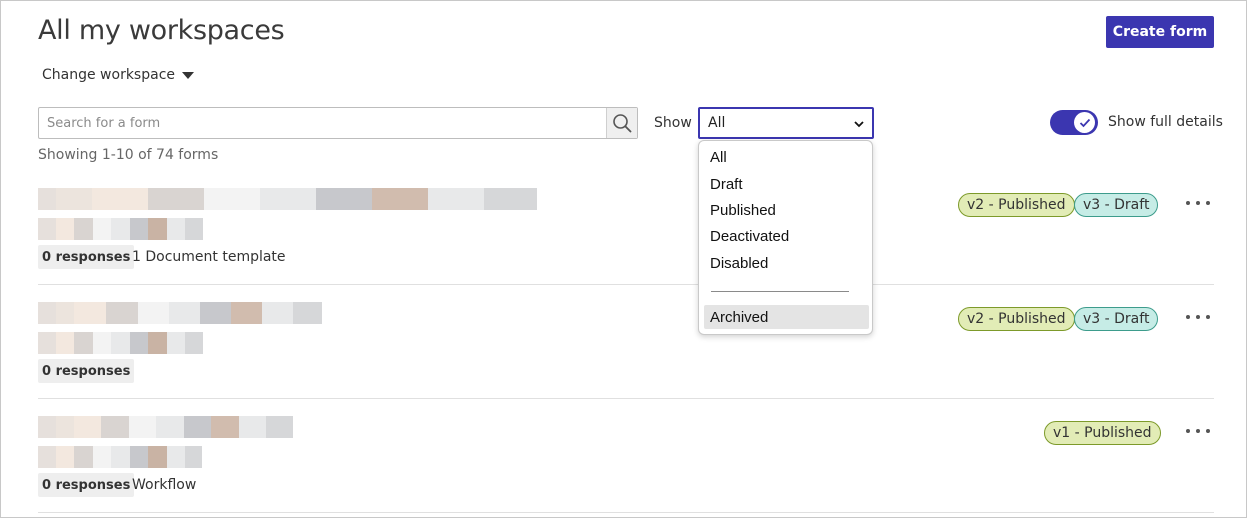 The width and height of the screenshot is (1247, 518). Describe the element at coordinates (786, 157) in the screenshot. I see `dropdown-option-all: All` at that location.